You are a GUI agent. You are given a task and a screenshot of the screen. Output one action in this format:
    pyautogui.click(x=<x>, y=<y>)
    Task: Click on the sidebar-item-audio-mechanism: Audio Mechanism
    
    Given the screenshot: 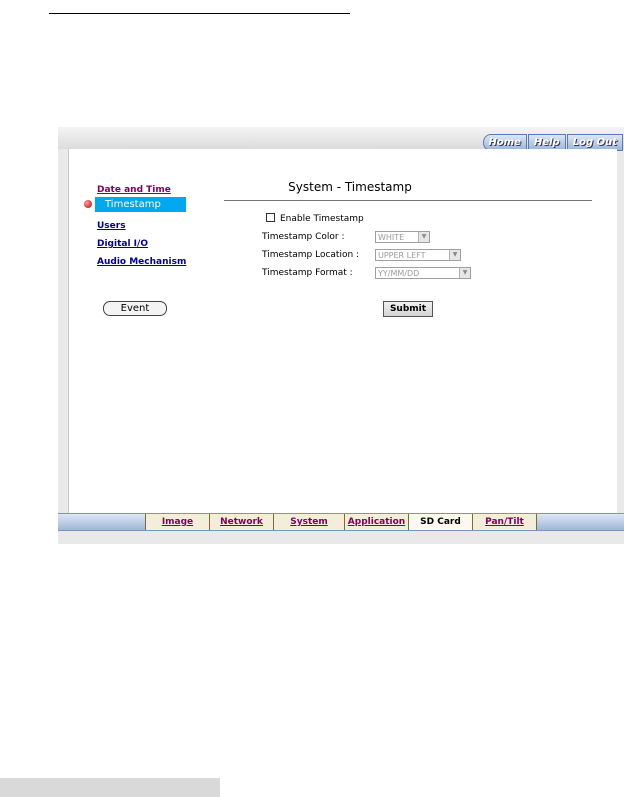 What is the action you would take?
    pyautogui.click(x=162, y=262)
    